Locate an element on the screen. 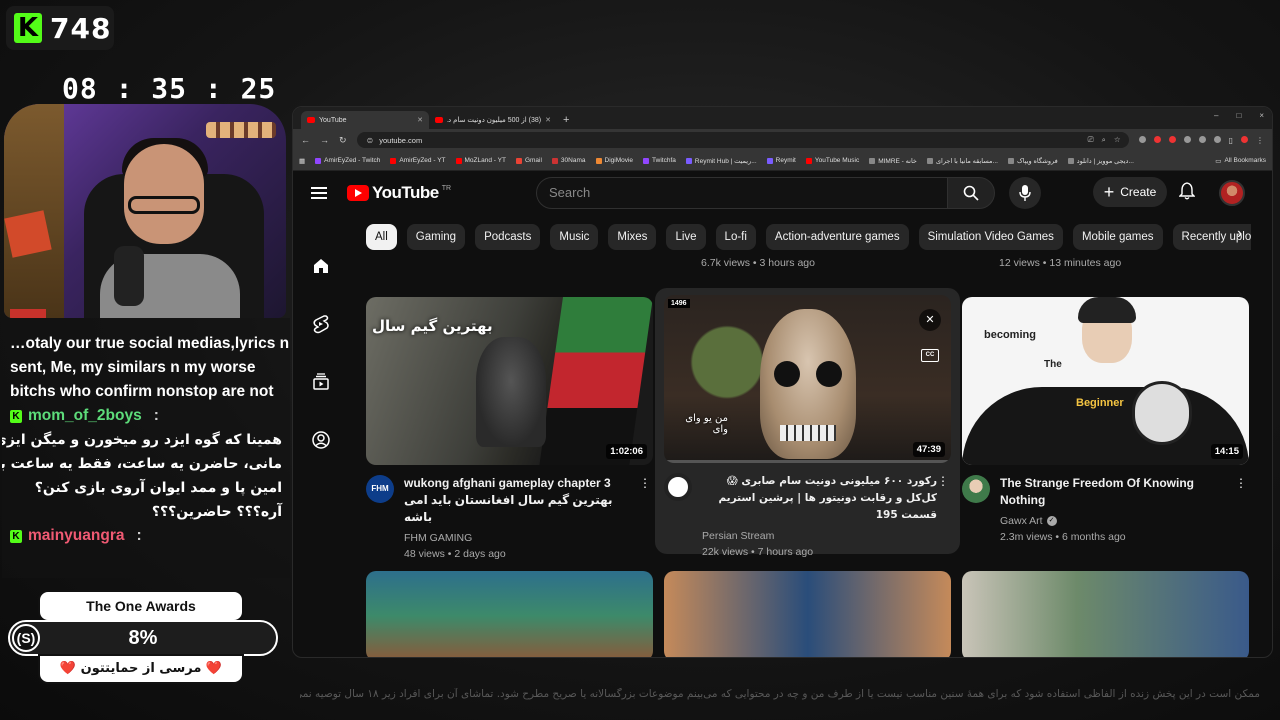 Image resolution: width=1280 pixels, height=720 pixels. search-button is located at coordinates (971, 193).